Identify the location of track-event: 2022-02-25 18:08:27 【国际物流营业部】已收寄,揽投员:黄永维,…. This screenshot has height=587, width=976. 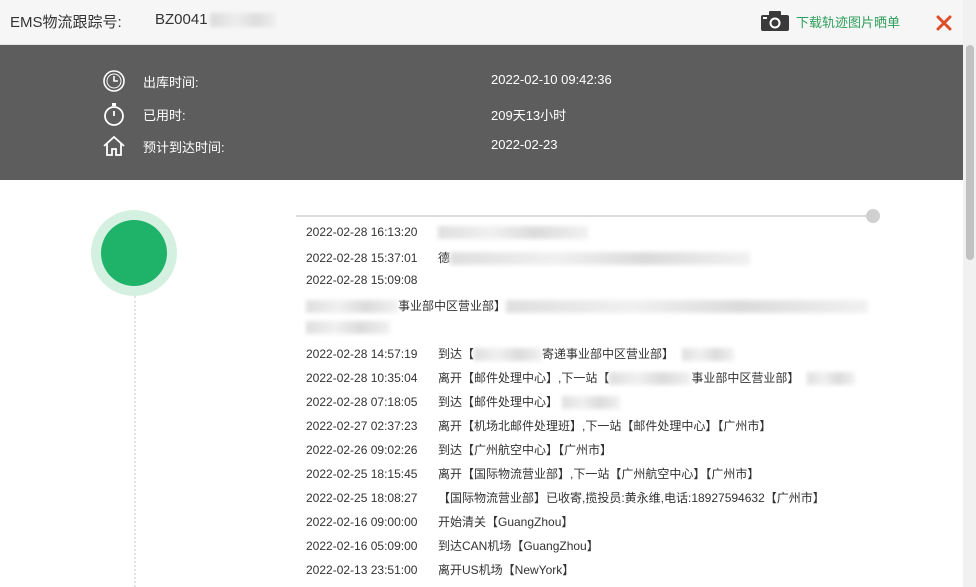
(565, 498).